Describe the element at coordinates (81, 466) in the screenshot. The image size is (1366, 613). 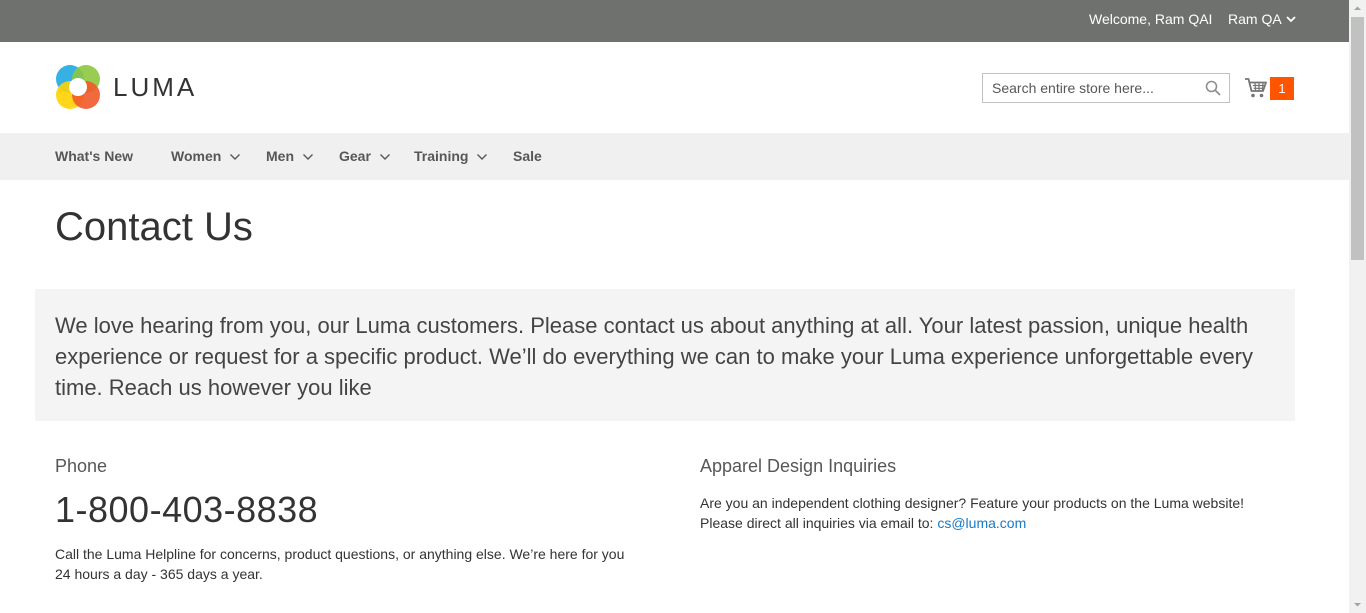
I see `phone-section-title: Phone` at that location.